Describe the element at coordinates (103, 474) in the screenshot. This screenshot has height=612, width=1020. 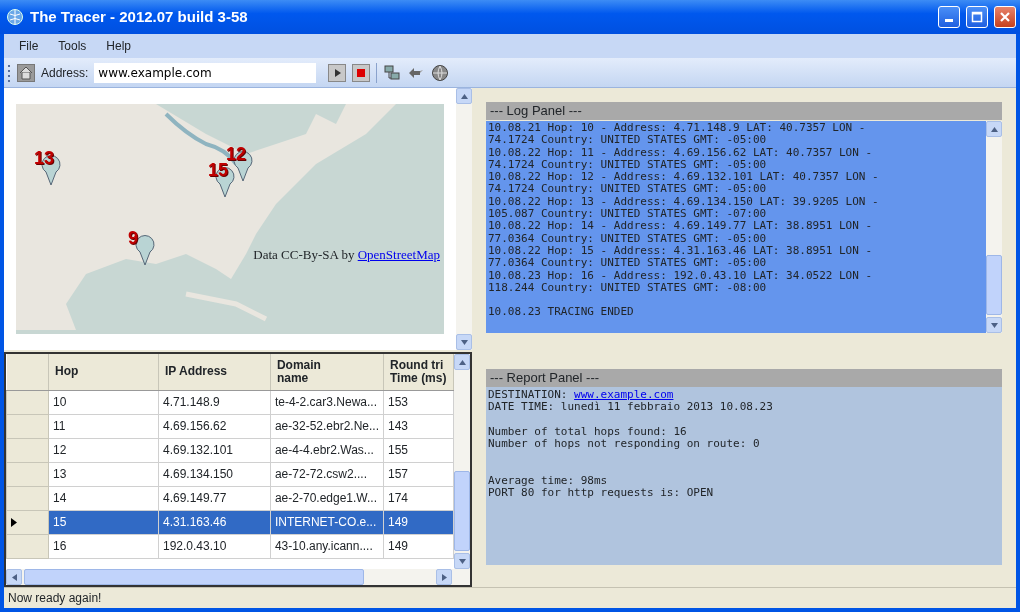
I see `table-cell: 13` at that location.